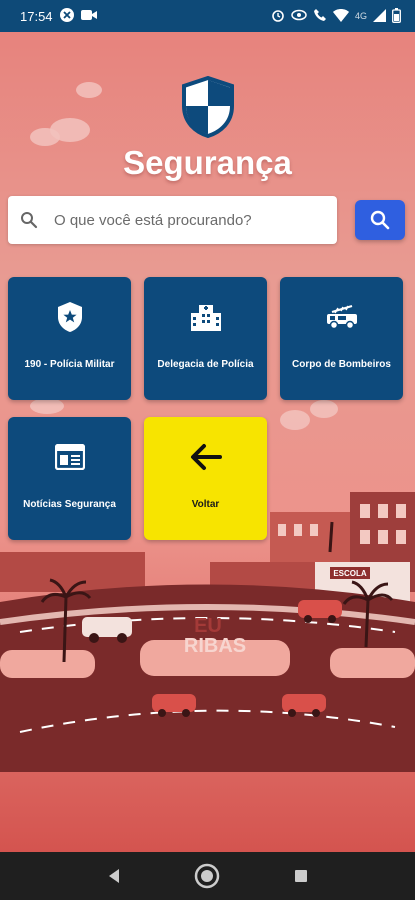  What do you see at coordinates (301, 876) in the screenshot?
I see `recents-nav-icon` at bounding box center [301, 876].